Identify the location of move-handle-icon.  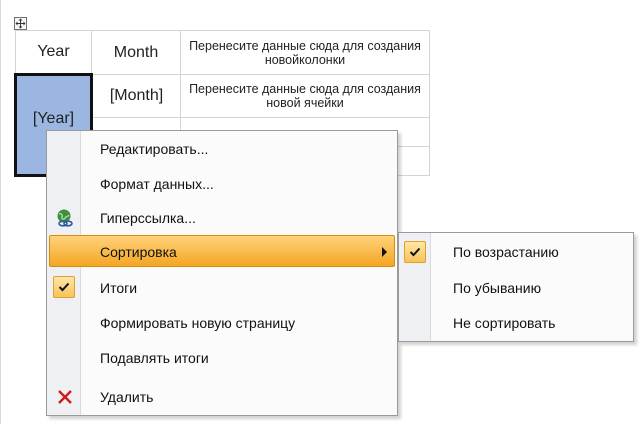
(20, 23).